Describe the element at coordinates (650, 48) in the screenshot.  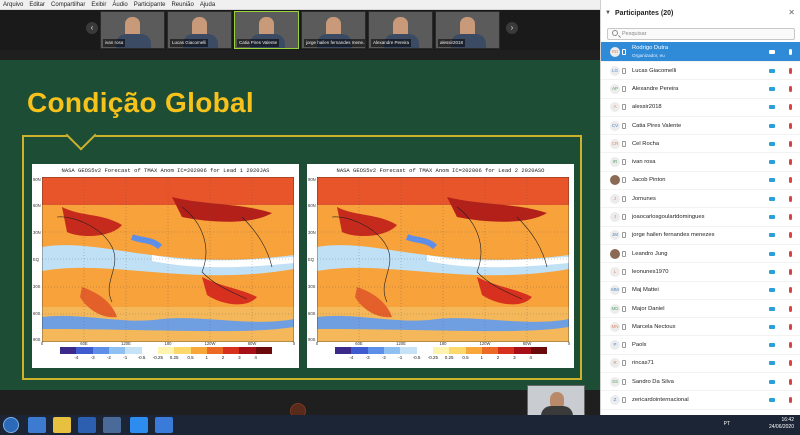
I see `participant-name: Rodrigo Dutra` at that location.